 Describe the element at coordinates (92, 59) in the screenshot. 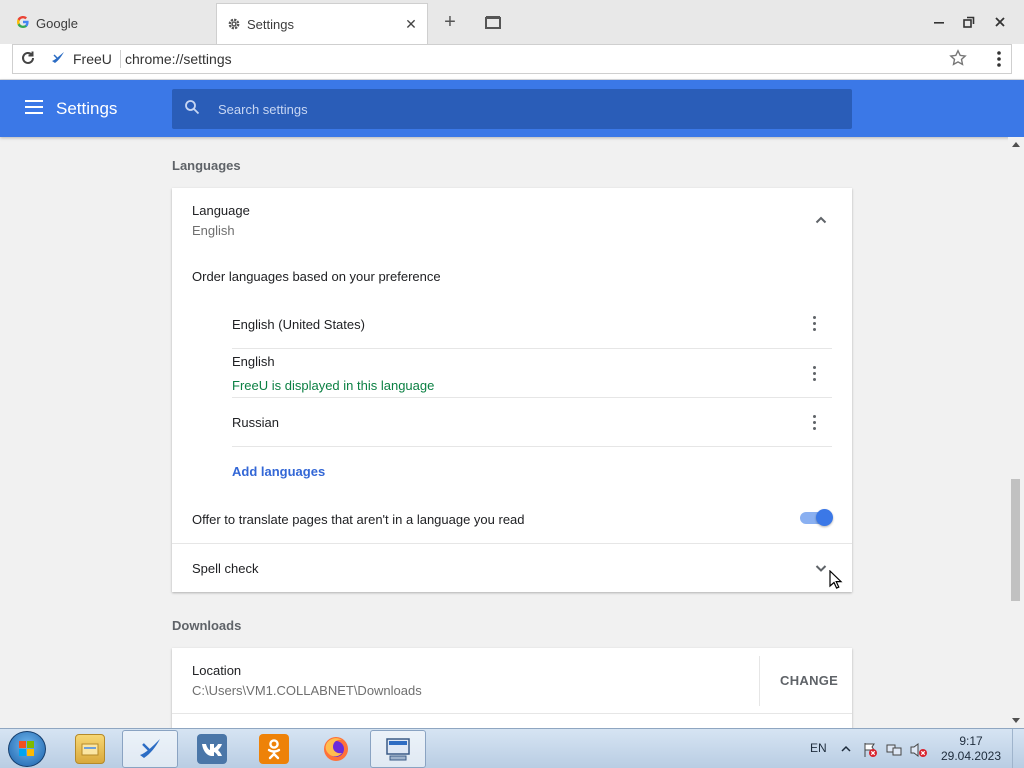

I see `site-name: FreeU` at that location.